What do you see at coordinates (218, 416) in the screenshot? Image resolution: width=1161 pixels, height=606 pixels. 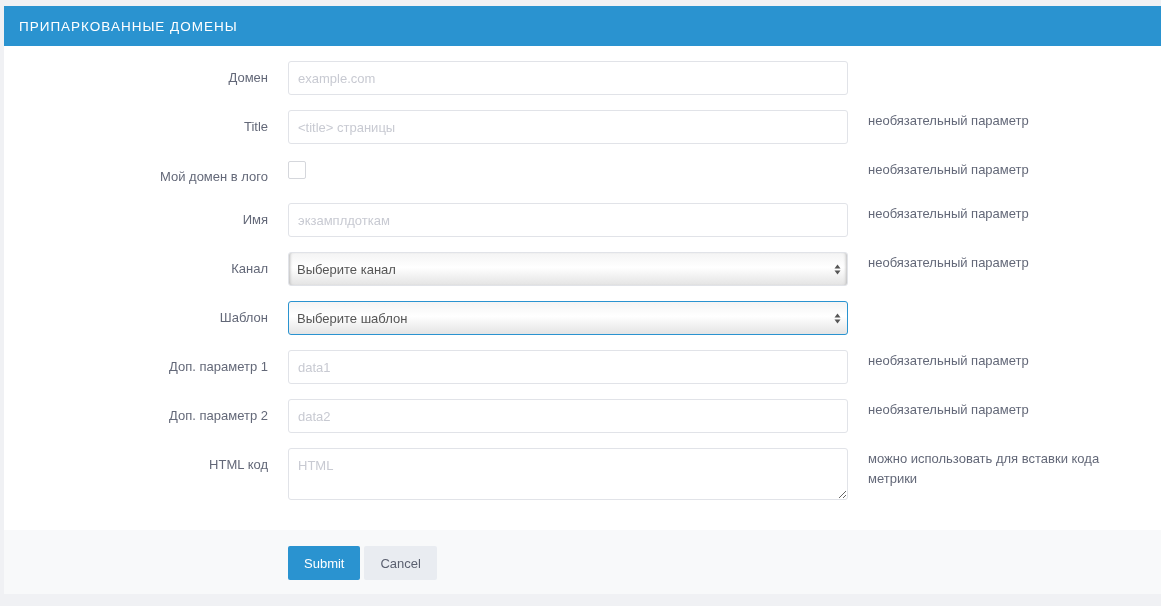 I see `field-label: Доп. параметр 2` at bounding box center [218, 416].